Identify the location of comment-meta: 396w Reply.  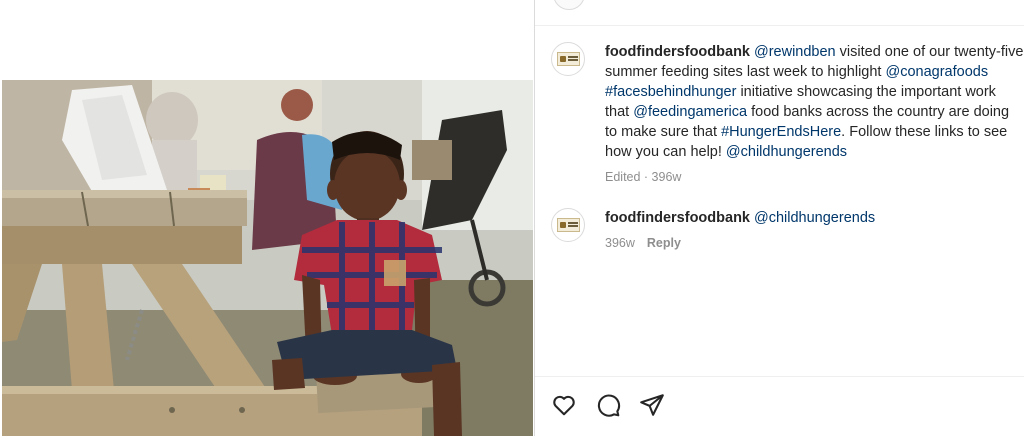
(814, 243).